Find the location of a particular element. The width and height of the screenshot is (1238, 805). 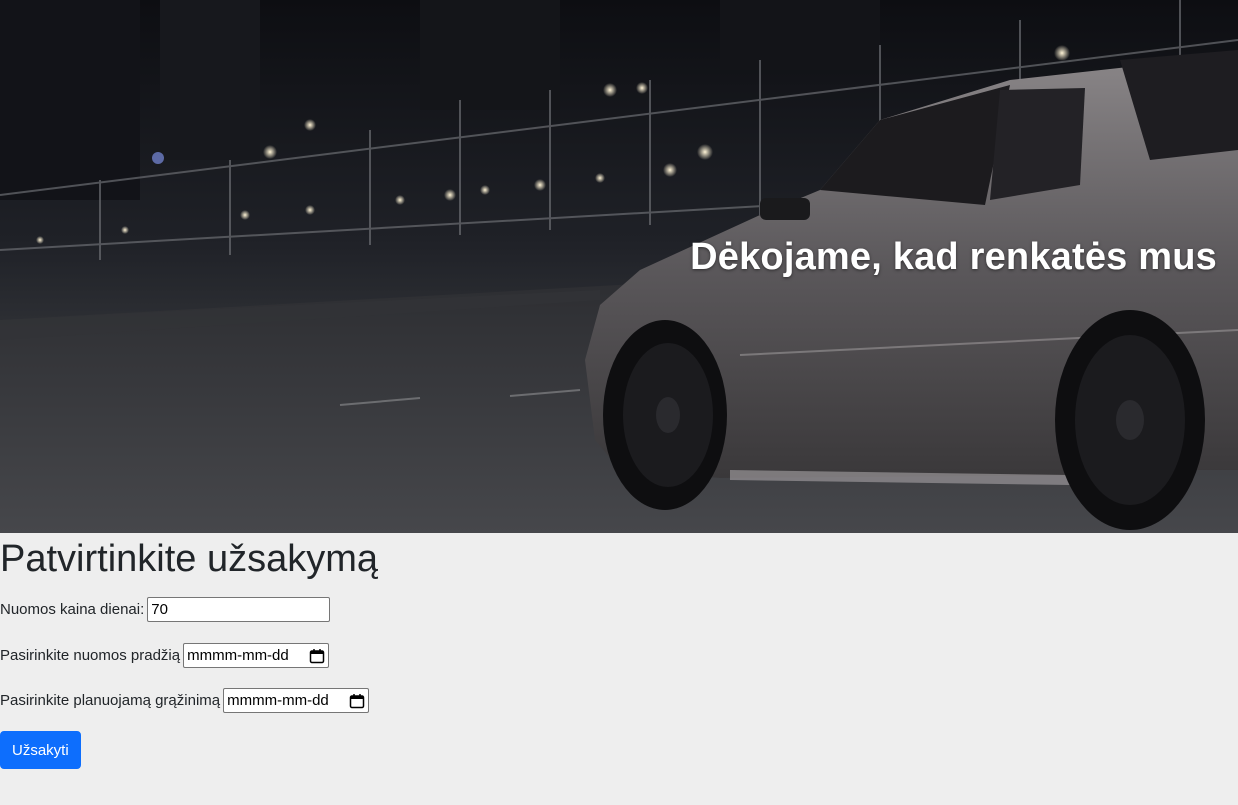

start-date-label: Pasirinkite nuomos pradžią is located at coordinates (90, 655).